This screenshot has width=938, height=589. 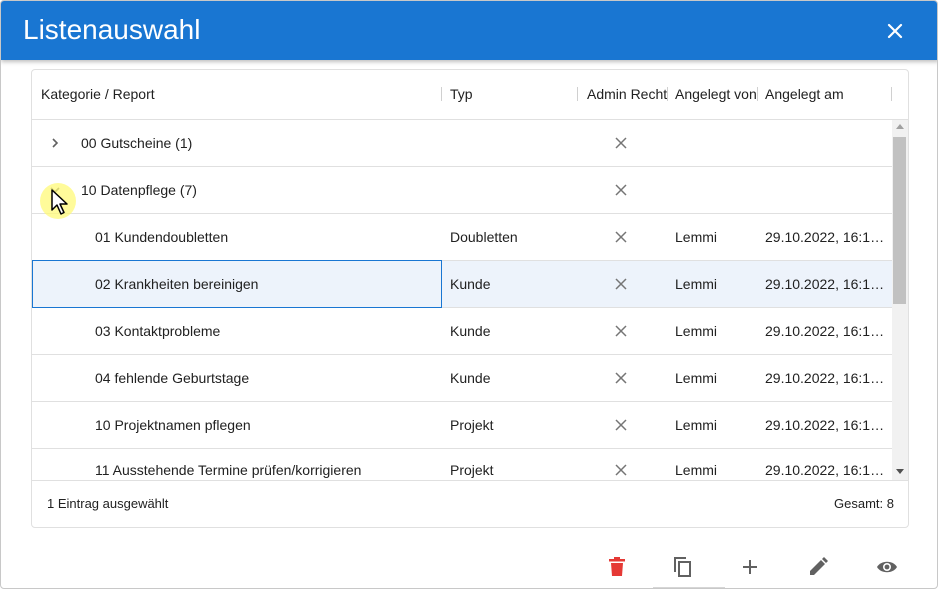 What do you see at coordinates (55, 143) in the screenshot?
I see `chevron-right-icon` at bounding box center [55, 143].